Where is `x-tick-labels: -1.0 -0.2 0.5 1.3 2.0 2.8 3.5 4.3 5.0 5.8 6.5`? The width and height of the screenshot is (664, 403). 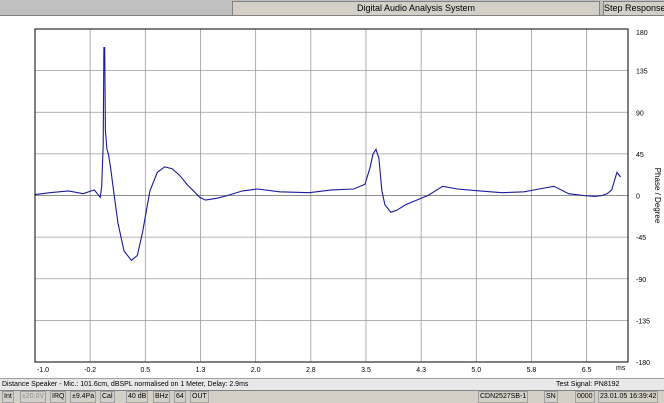
x-tick-labels: -1.0 -0.2 0.5 1.3 2.0 2.8 3.5 4.3 5.0 5.8 6.5 is located at coordinates (314, 370).